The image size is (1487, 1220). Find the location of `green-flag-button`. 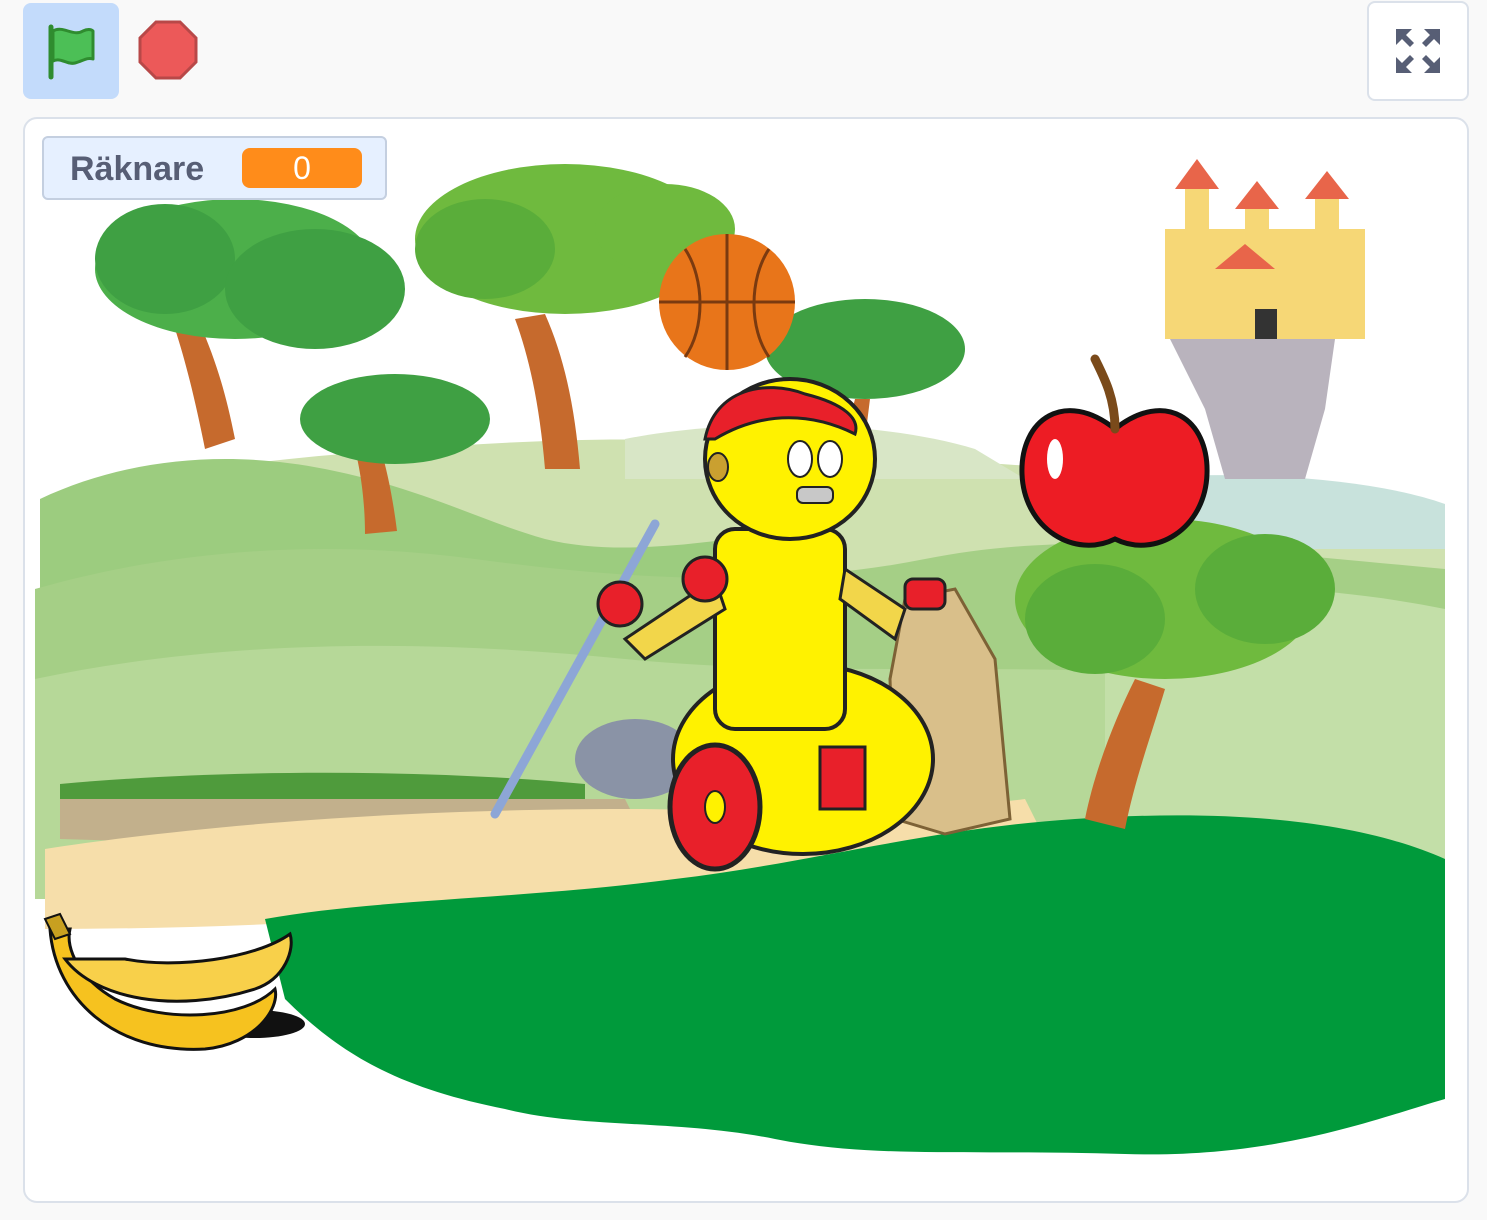

green-flag-button is located at coordinates (71, 51).